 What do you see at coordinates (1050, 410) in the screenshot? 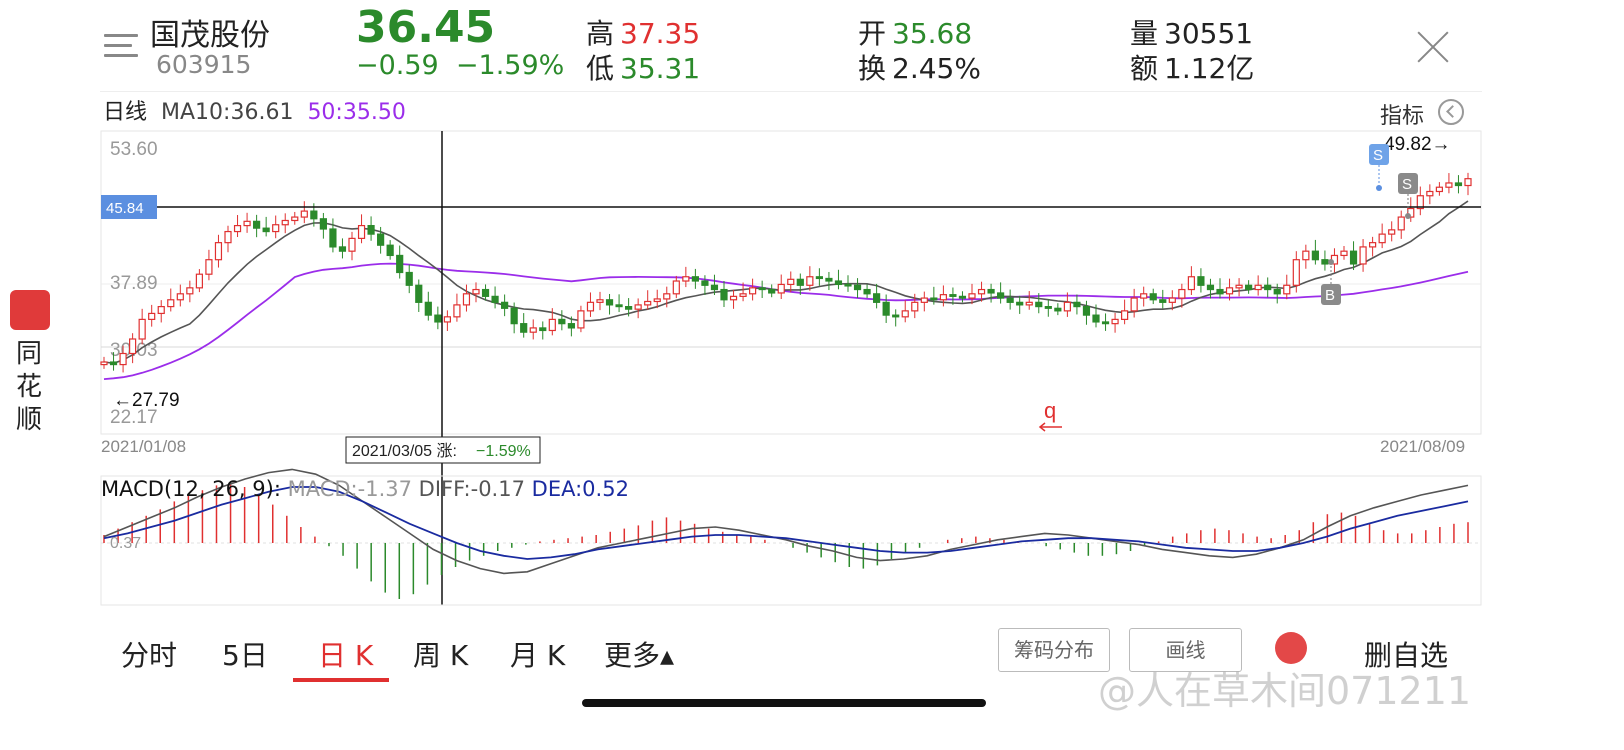
I see `annotation-q: q` at bounding box center [1050, 410].